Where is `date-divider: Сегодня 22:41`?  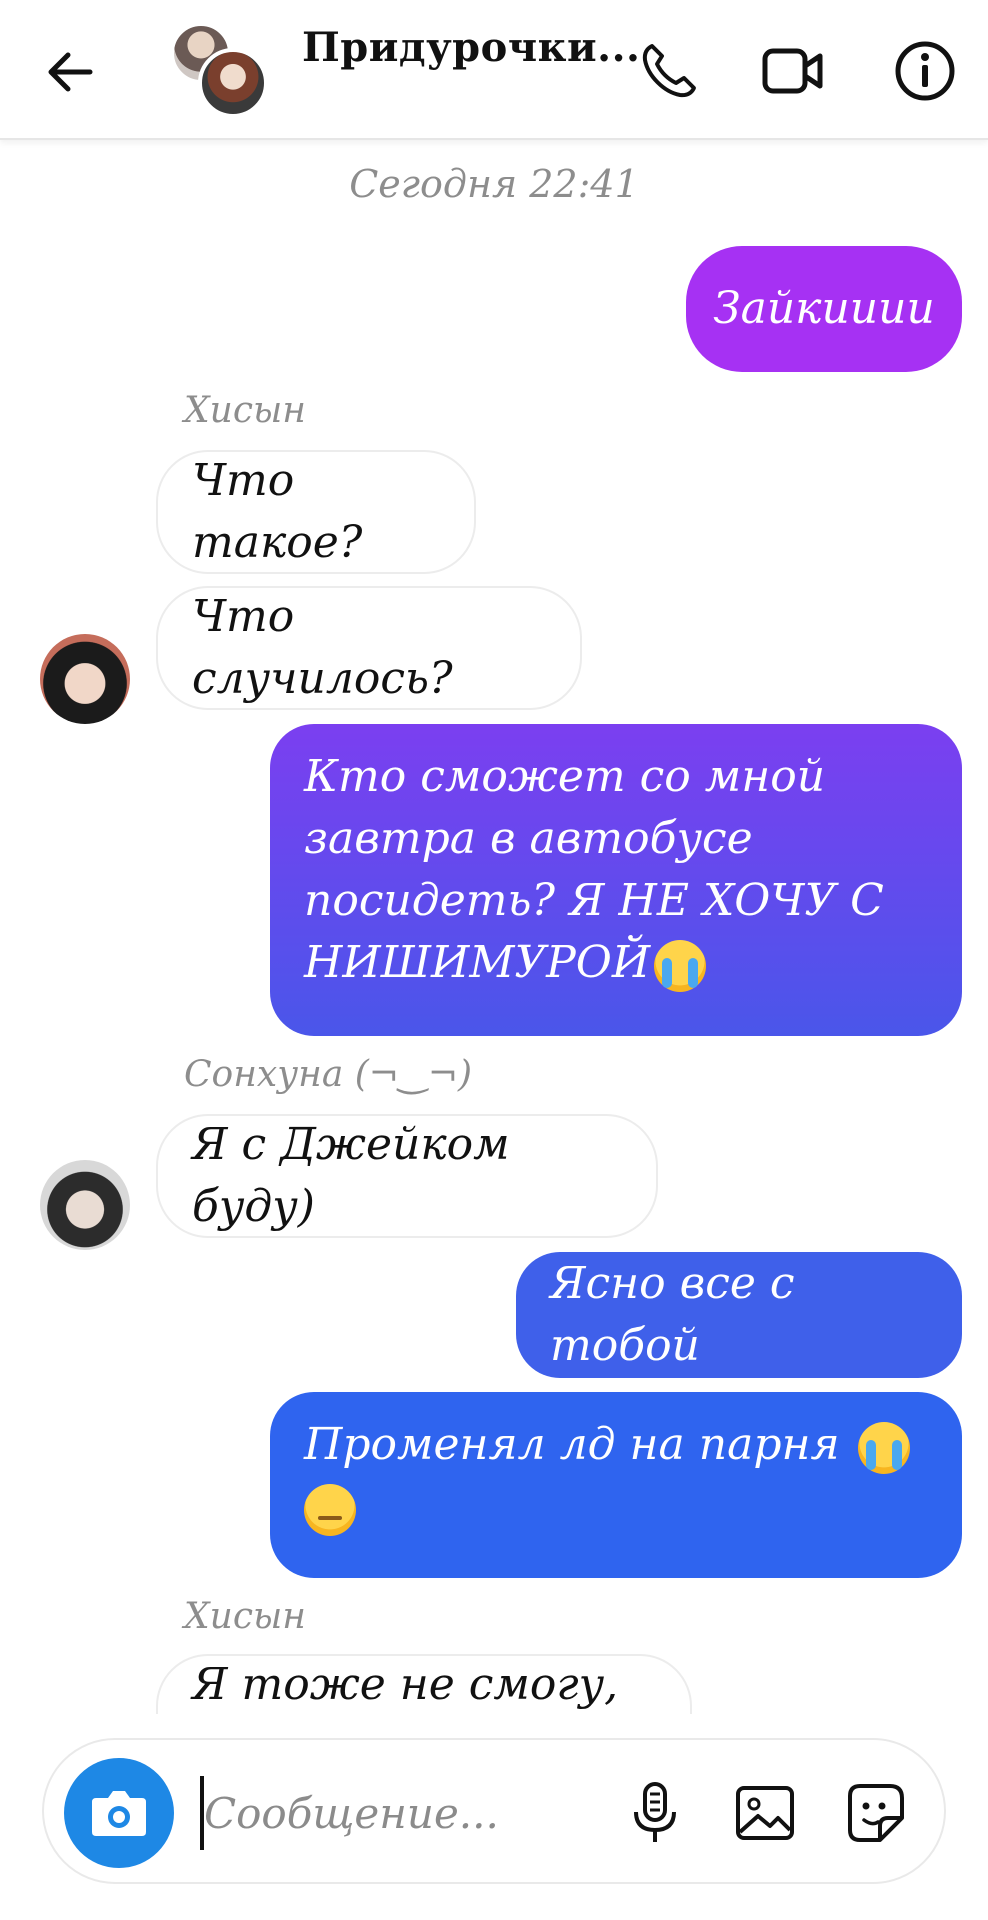
date-divider: Сегодня 22:41 is located at coordinates (494, 184).